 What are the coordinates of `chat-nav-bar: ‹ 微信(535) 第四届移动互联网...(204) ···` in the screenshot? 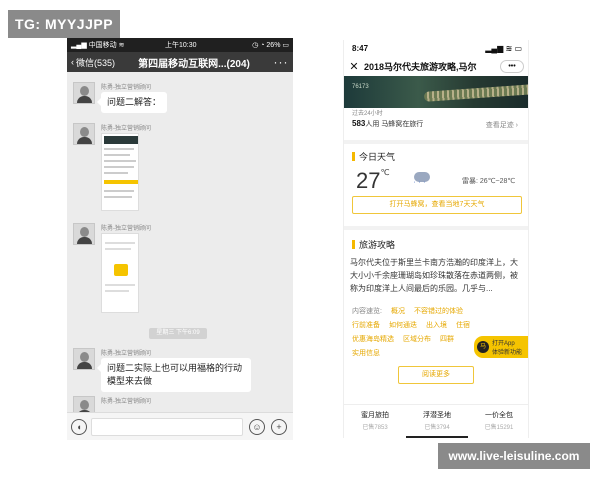 It's located at (180, 62).